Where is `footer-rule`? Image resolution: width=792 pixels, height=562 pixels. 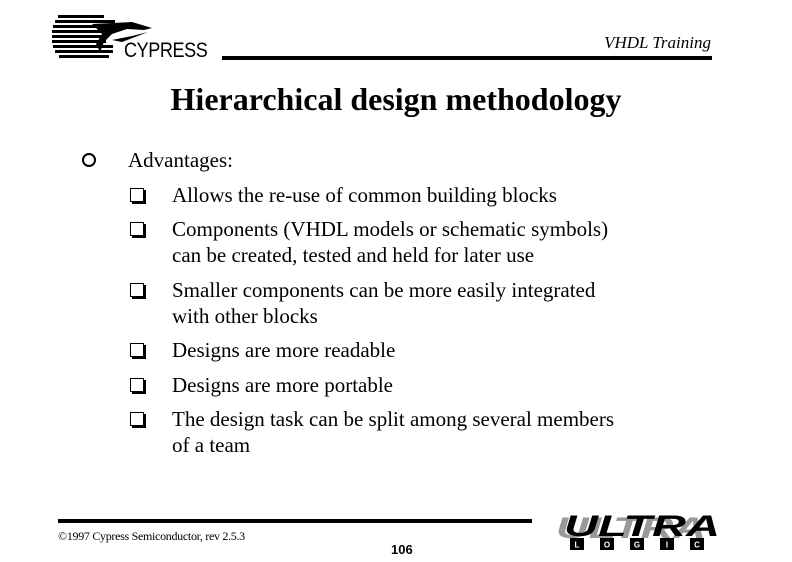
footer-rule is located at coordinates (295, 521).